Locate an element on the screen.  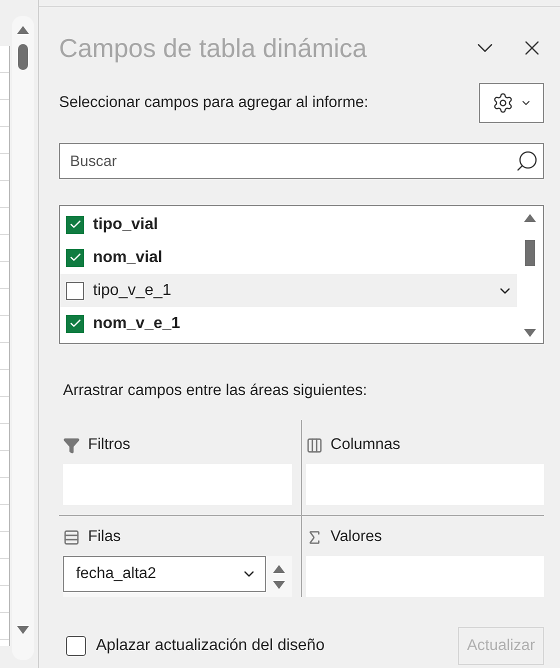
settings-icon is located at coordinates (503, 103).